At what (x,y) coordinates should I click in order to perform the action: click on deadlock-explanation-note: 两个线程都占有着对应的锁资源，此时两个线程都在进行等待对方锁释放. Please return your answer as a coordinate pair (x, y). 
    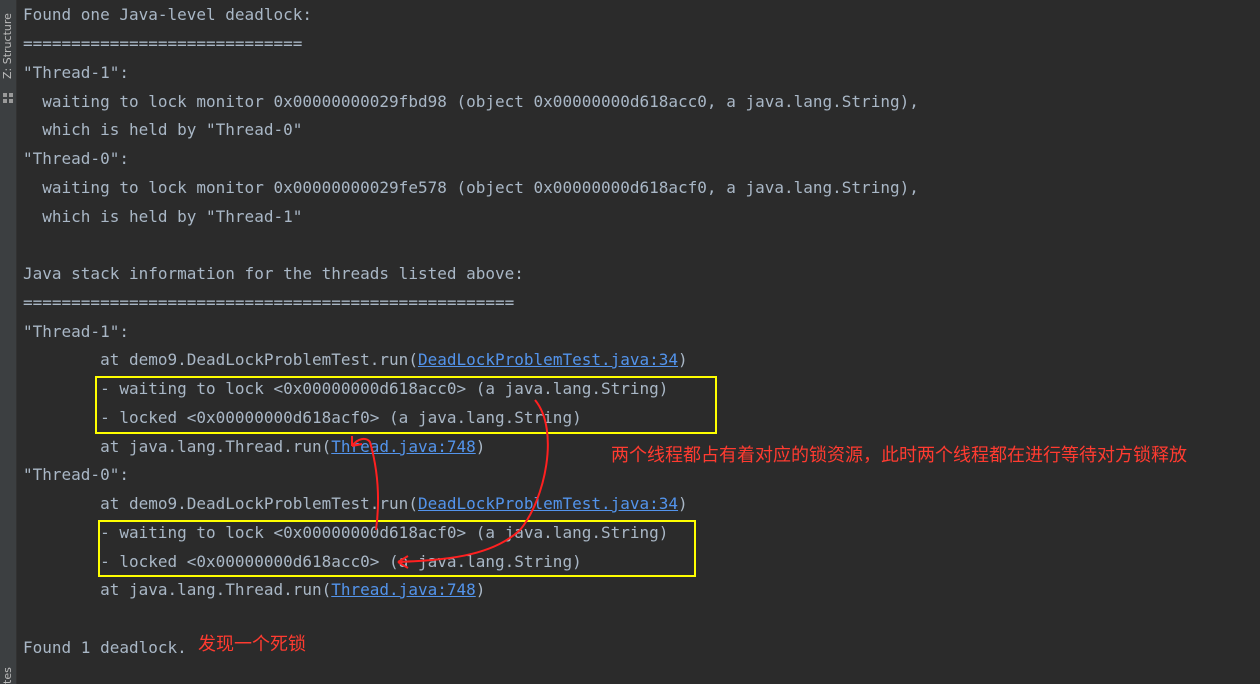
    Looking at the image, I should click on (899, 455).